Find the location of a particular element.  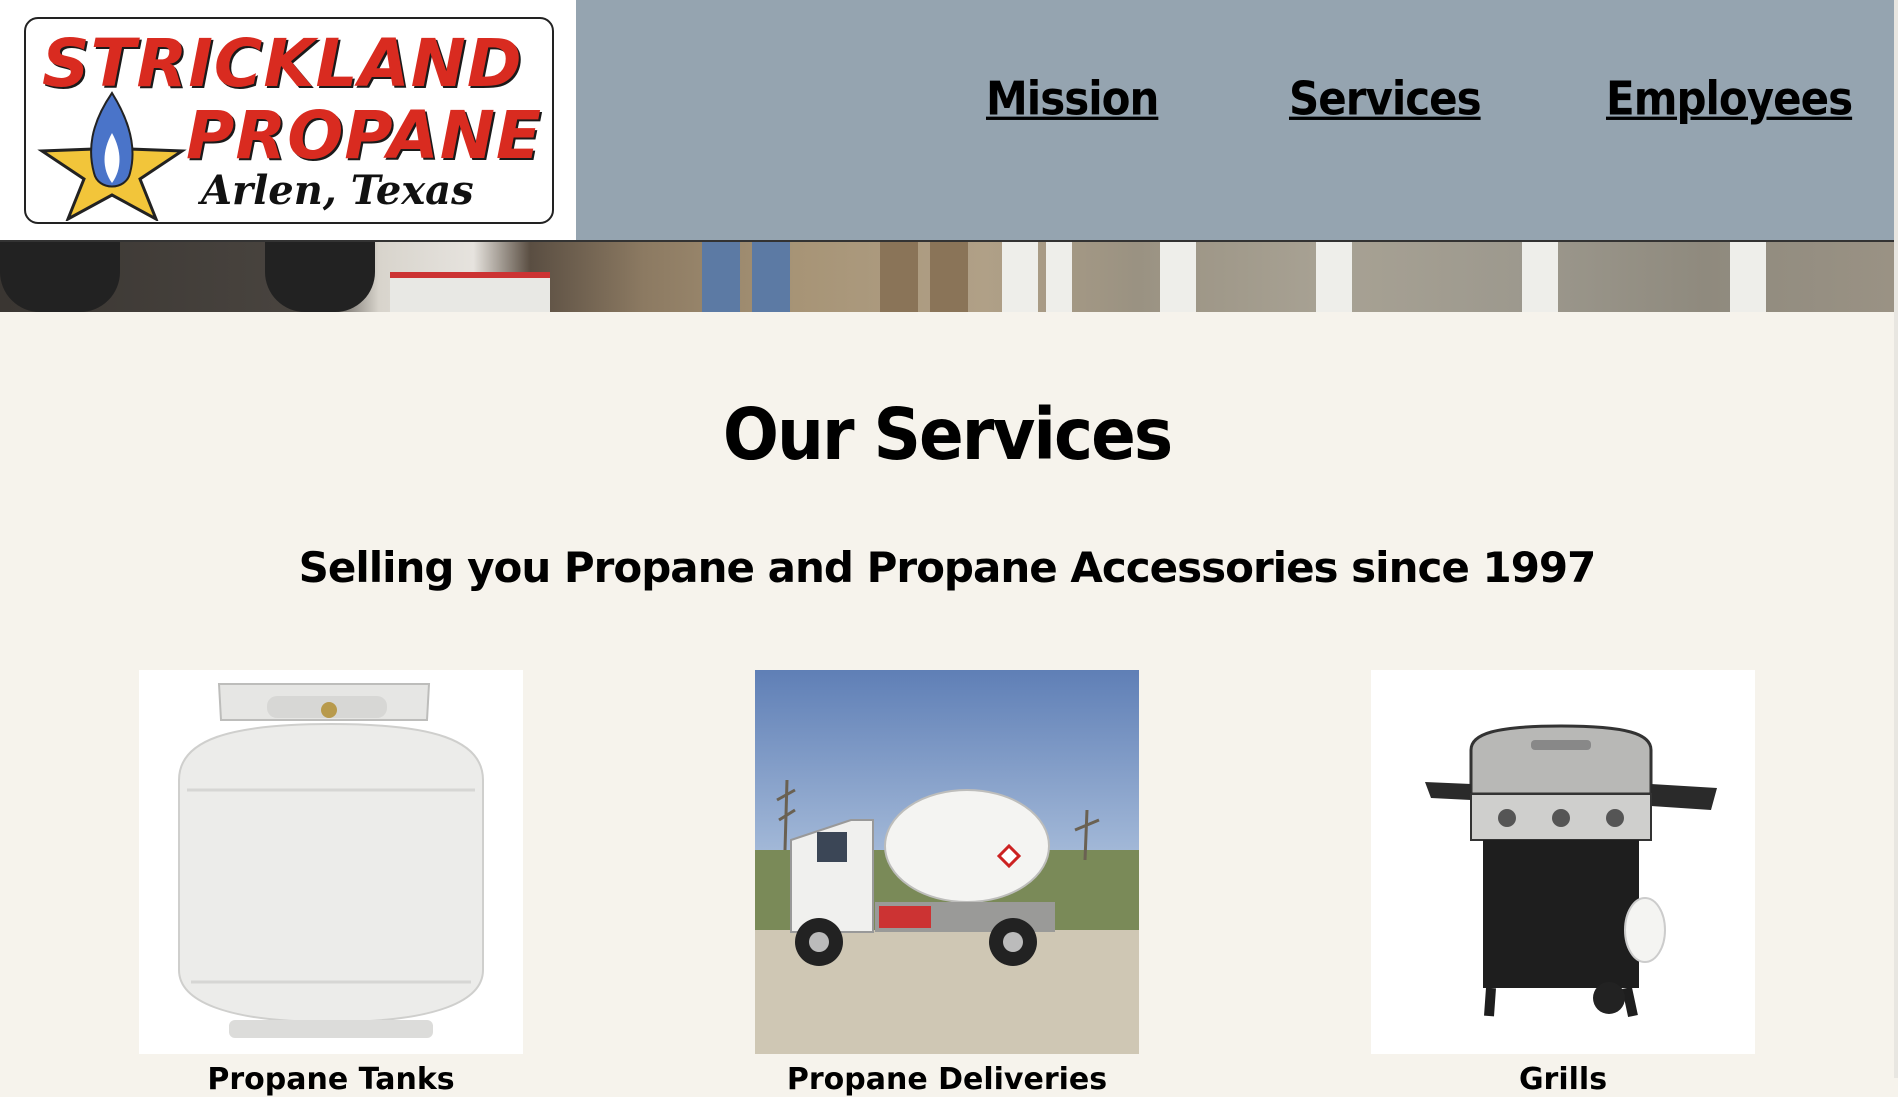

nav-link-mission: Mission is located at coordinates (1072, 99).